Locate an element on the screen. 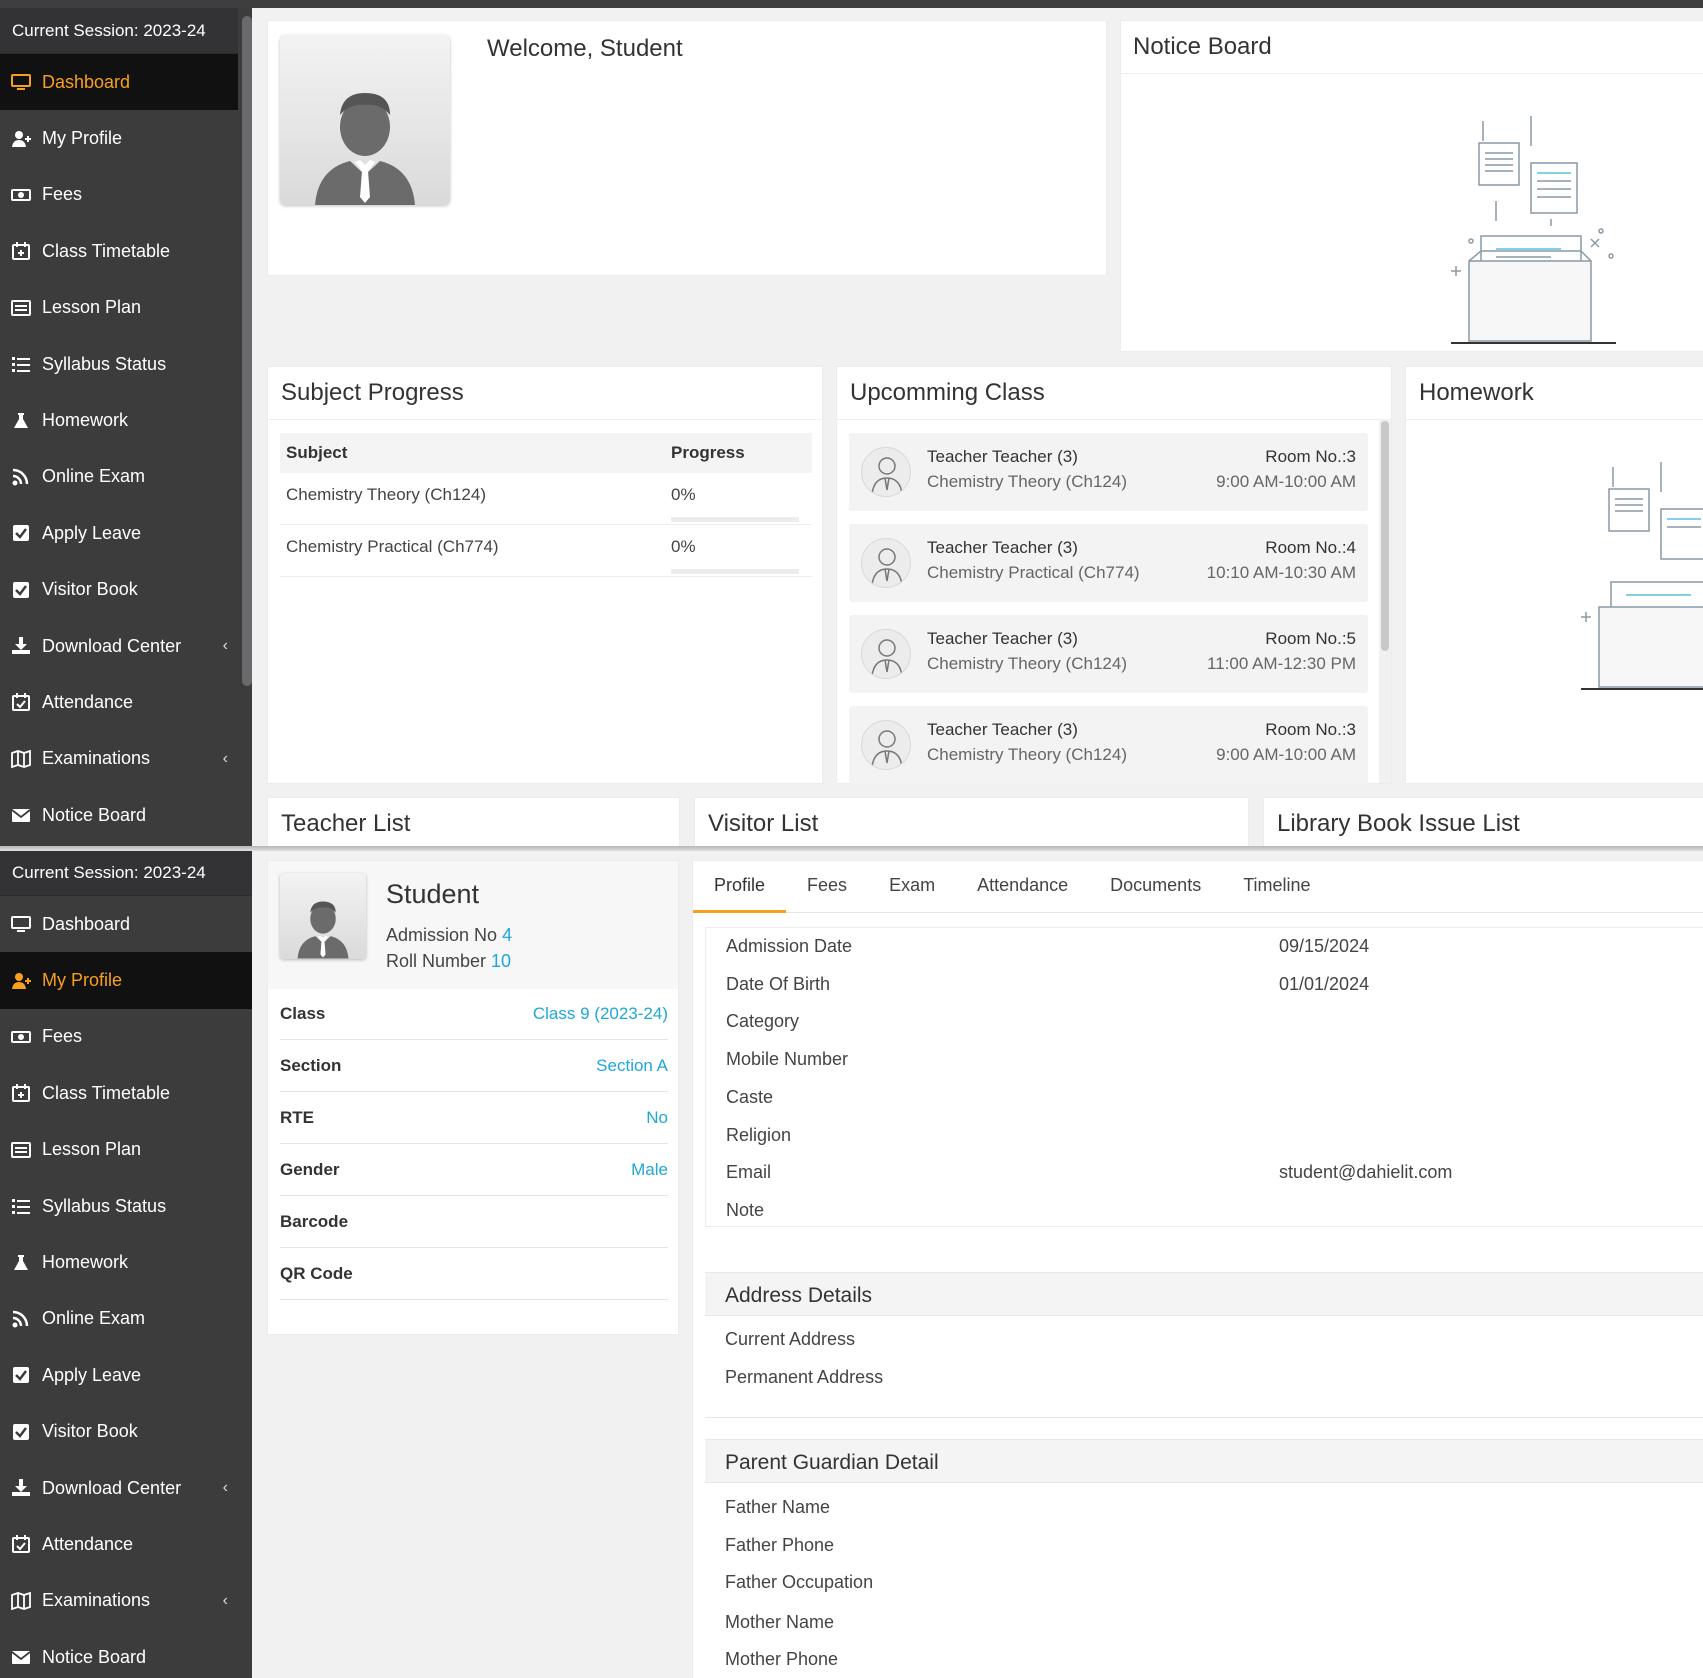  tab-fees: Fees is located at coordinates (827, 887).